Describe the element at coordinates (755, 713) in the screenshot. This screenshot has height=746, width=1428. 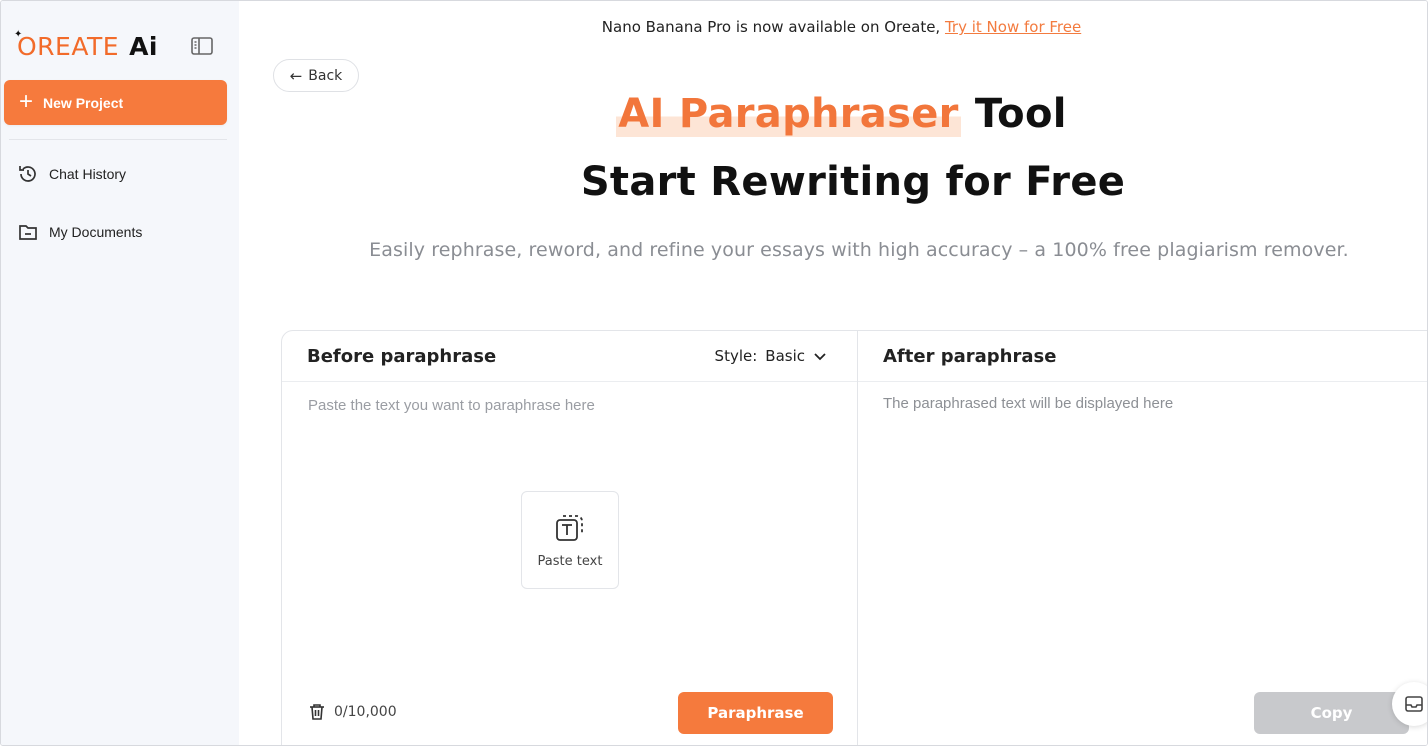
I see `paraphrase-button: Paraphrase` at that location.